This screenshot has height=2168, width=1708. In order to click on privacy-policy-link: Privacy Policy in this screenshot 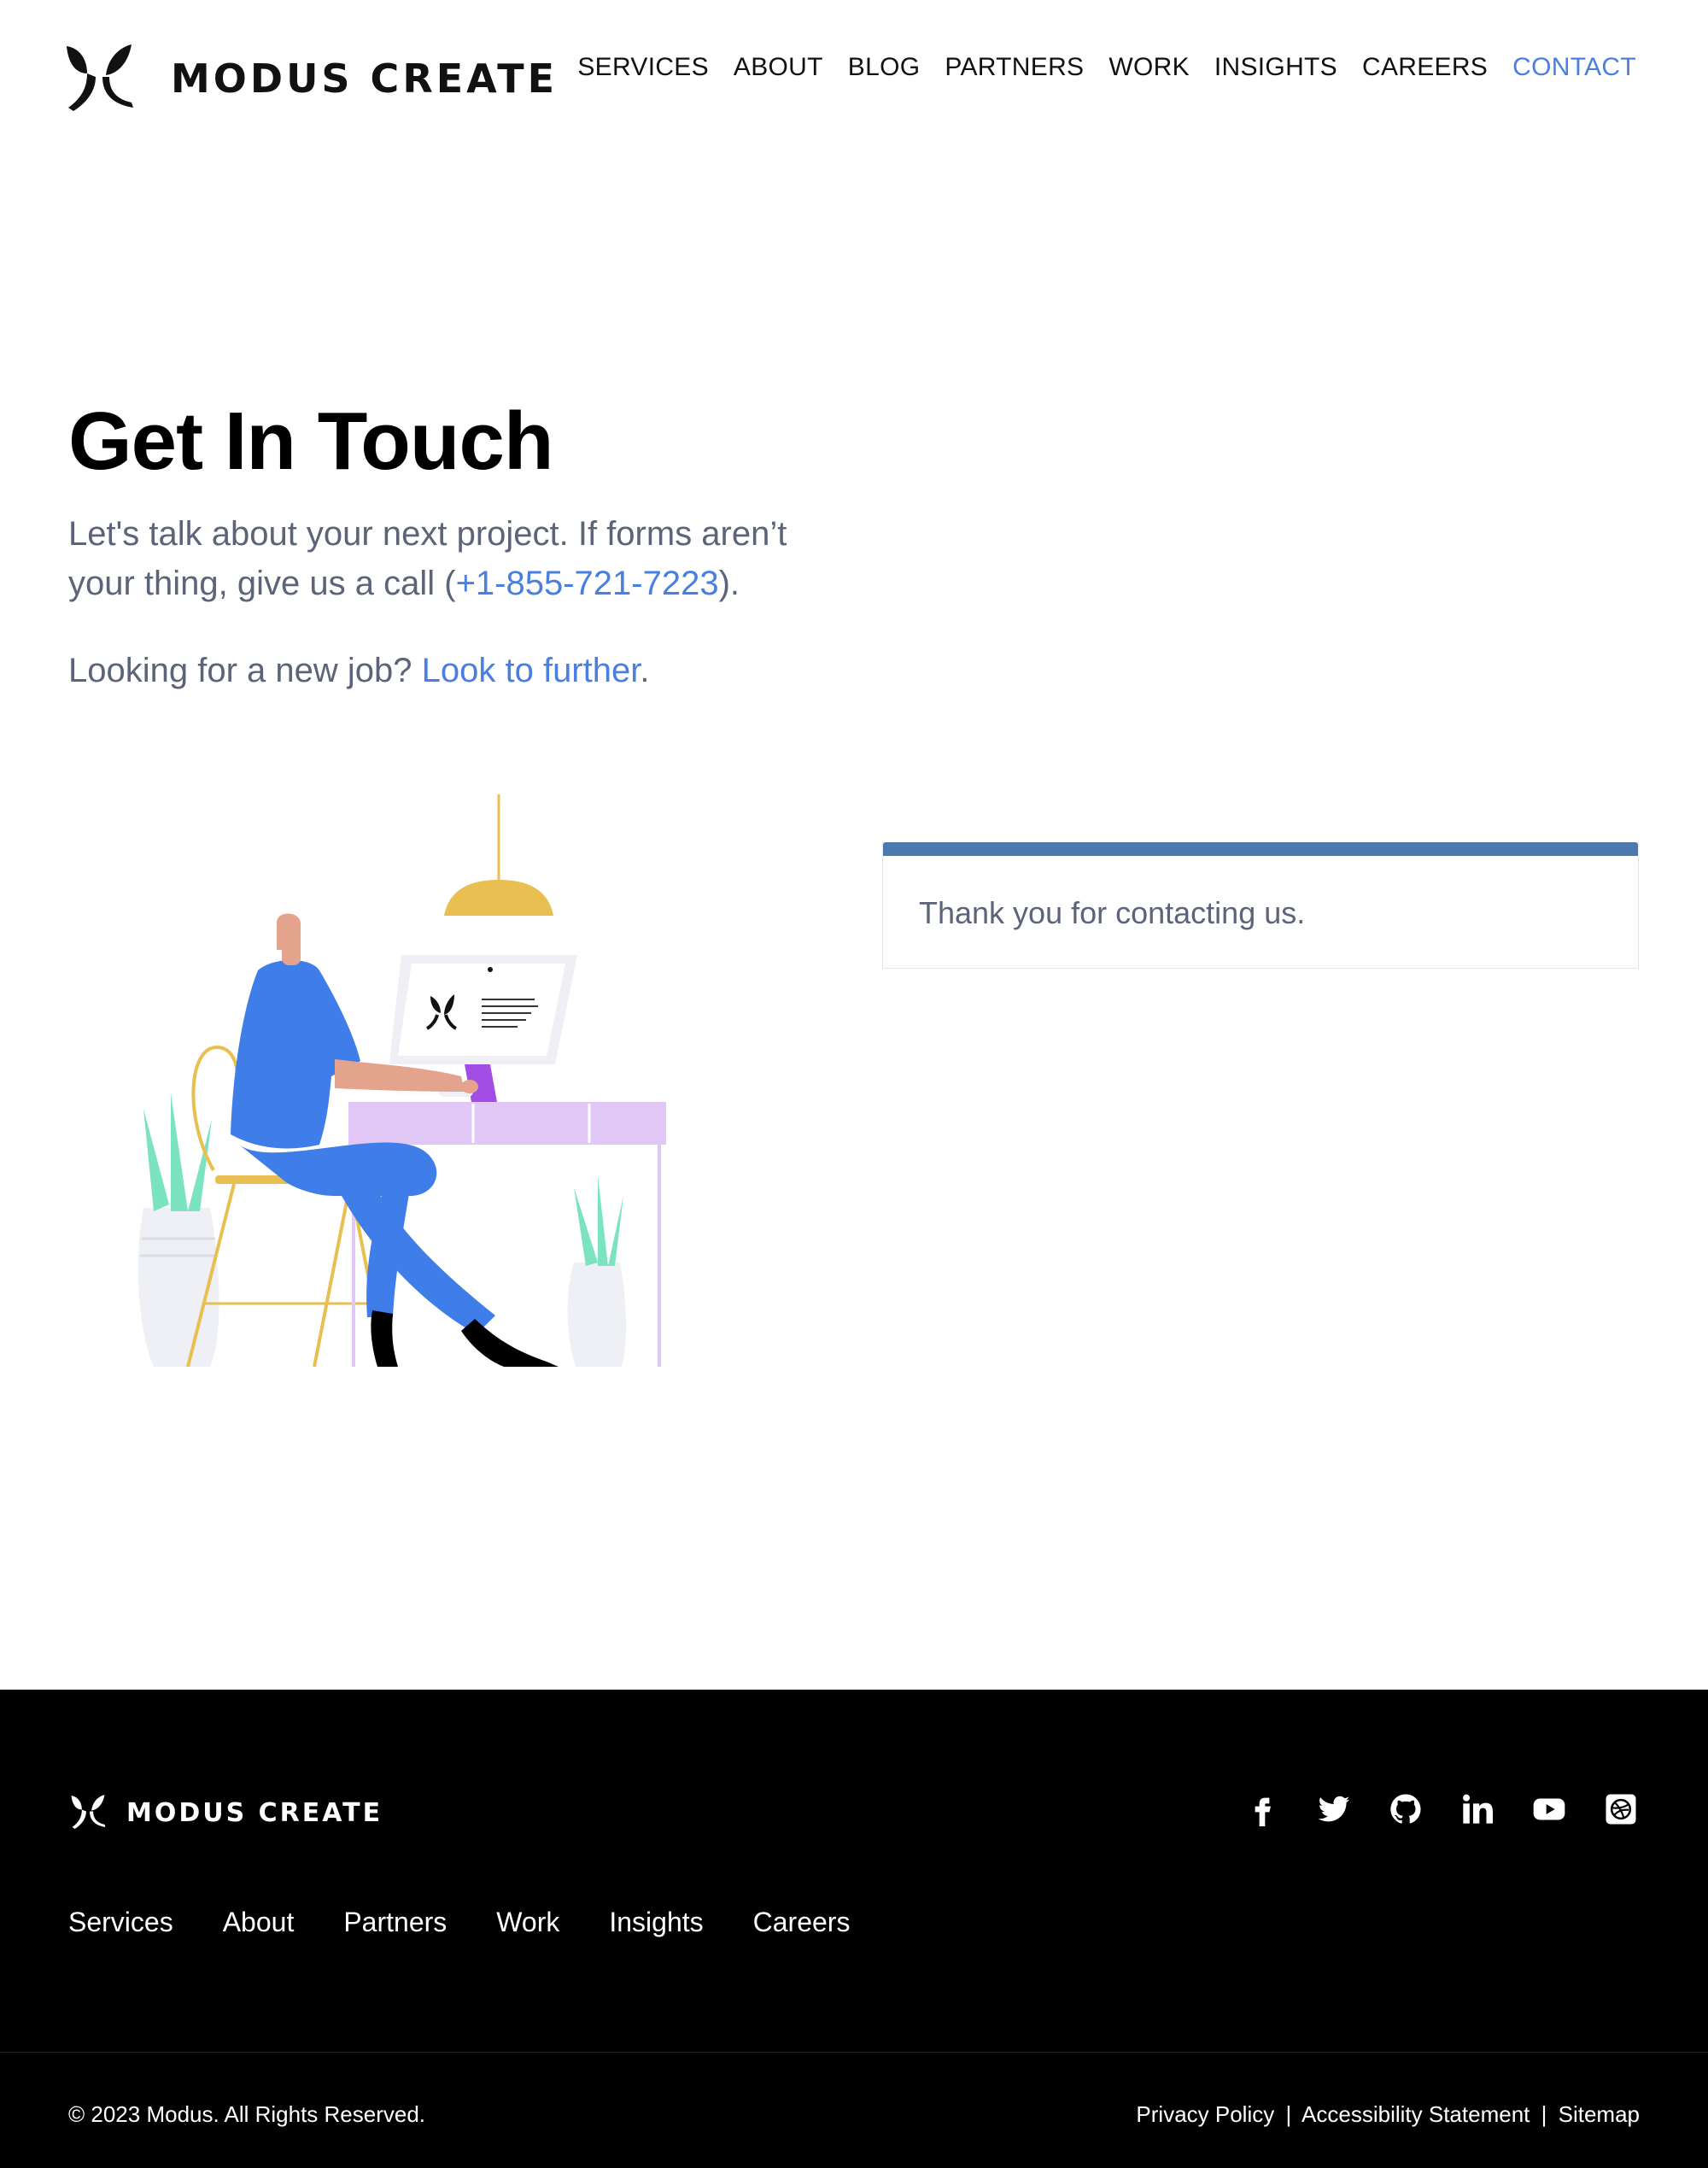, I will do `click(1205, 2114)`.